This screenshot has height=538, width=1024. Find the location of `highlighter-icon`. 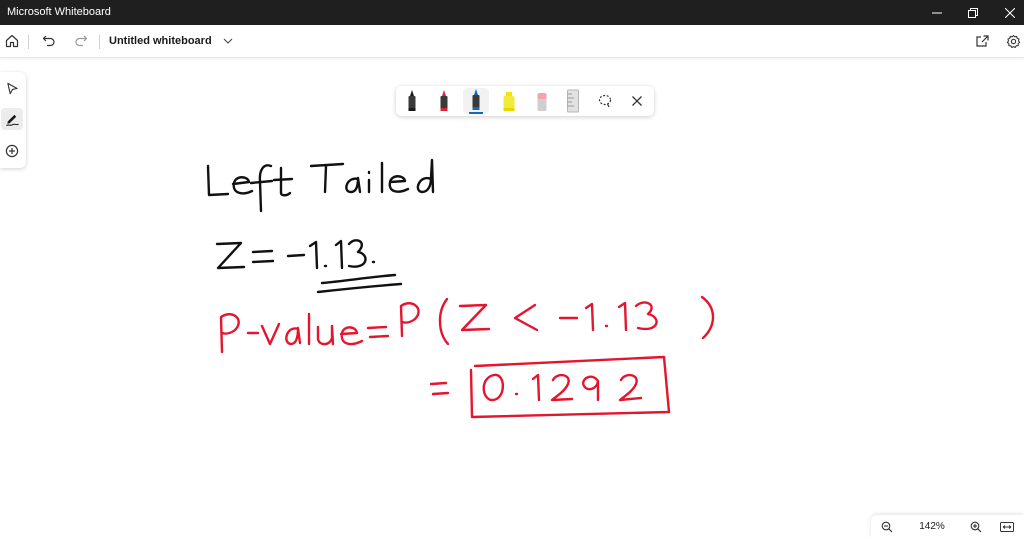

highlighter-icon is located at coordinates (509, 101).